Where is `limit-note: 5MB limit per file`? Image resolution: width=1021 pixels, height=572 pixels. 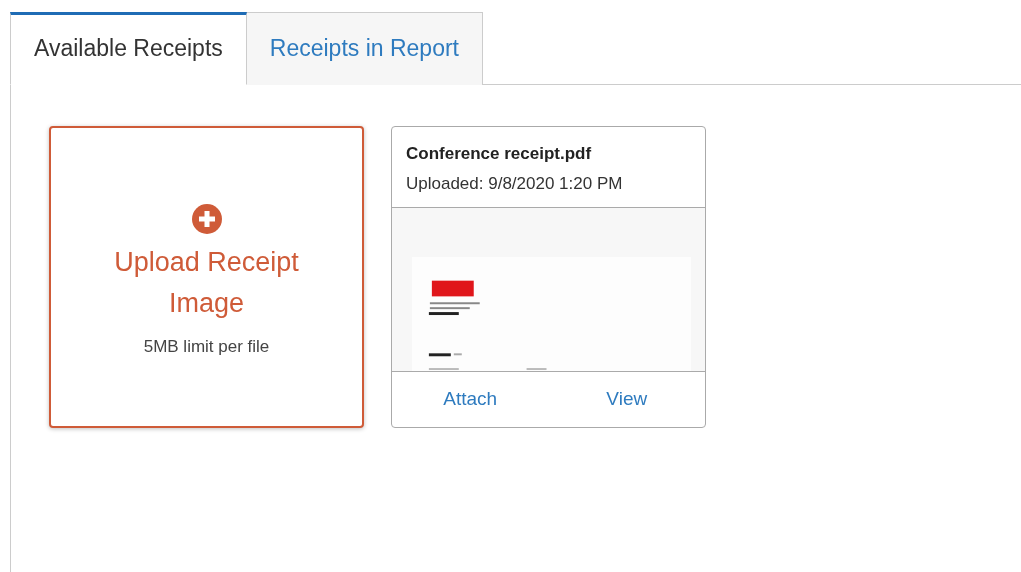
limit-note: 5MB limit per file is located at coordinates (206, 346).